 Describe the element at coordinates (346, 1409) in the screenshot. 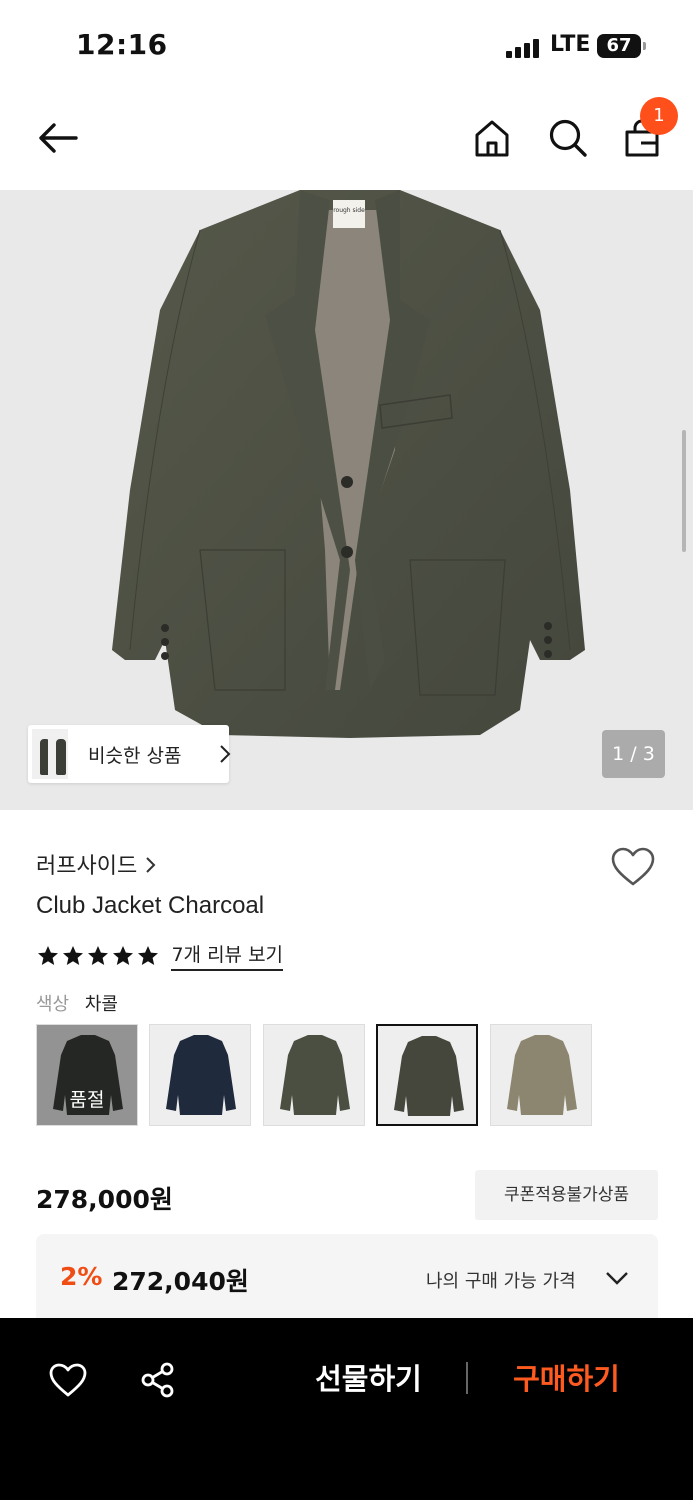

I see `bottom-action-bar: 선물하기 구매하기` at that location.